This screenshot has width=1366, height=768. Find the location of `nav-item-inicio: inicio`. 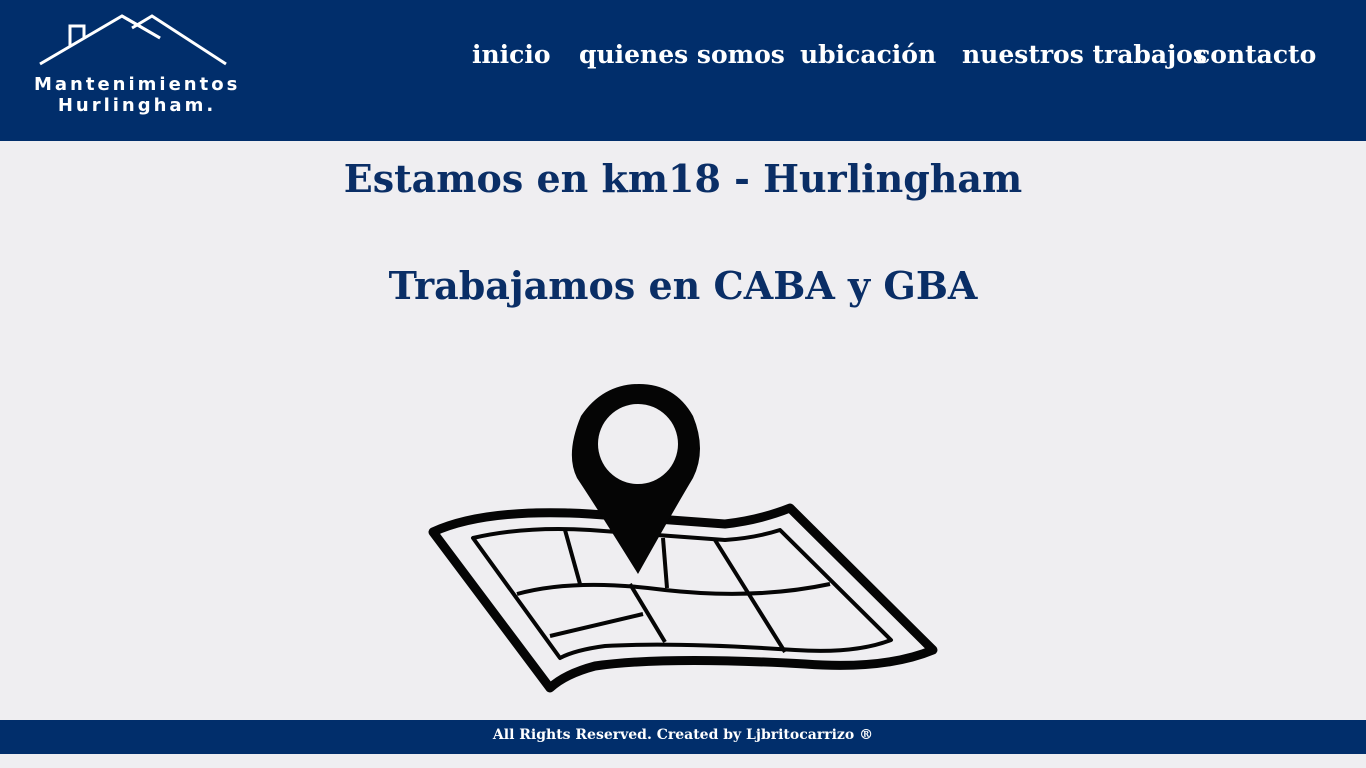

nav-item-inicio: inicio is located at coordinates (511, 55).